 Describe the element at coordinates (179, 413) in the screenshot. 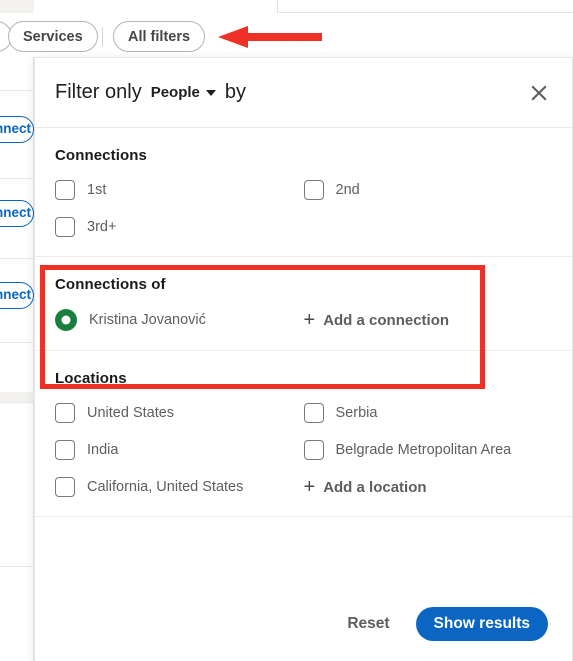

I see `checkbox-option-united-states: United States` at that location.